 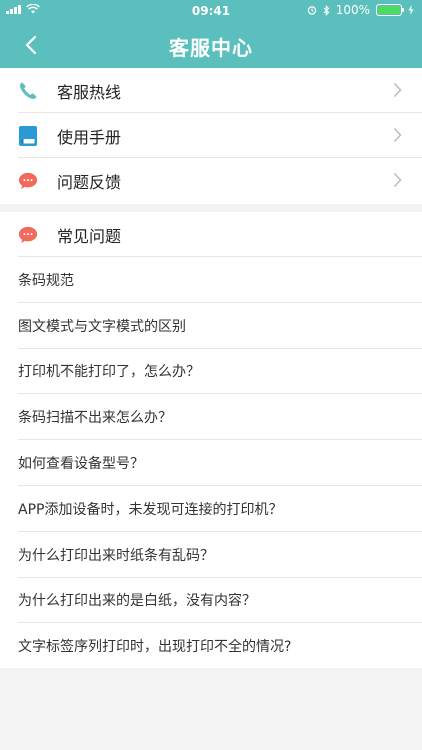 What do you see at coordinates (102, 326) in the screenshot?
I see `faq-item-label: 图文模式与文字模式的区别` at bounding box center [102, 326].